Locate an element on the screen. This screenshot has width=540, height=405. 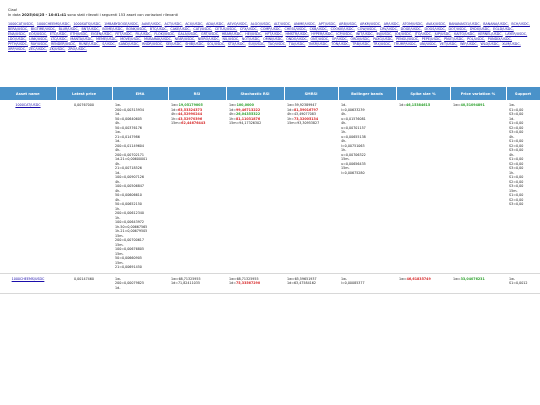
asset-link: BOME/USDC, is located at coordinates (112, 29).